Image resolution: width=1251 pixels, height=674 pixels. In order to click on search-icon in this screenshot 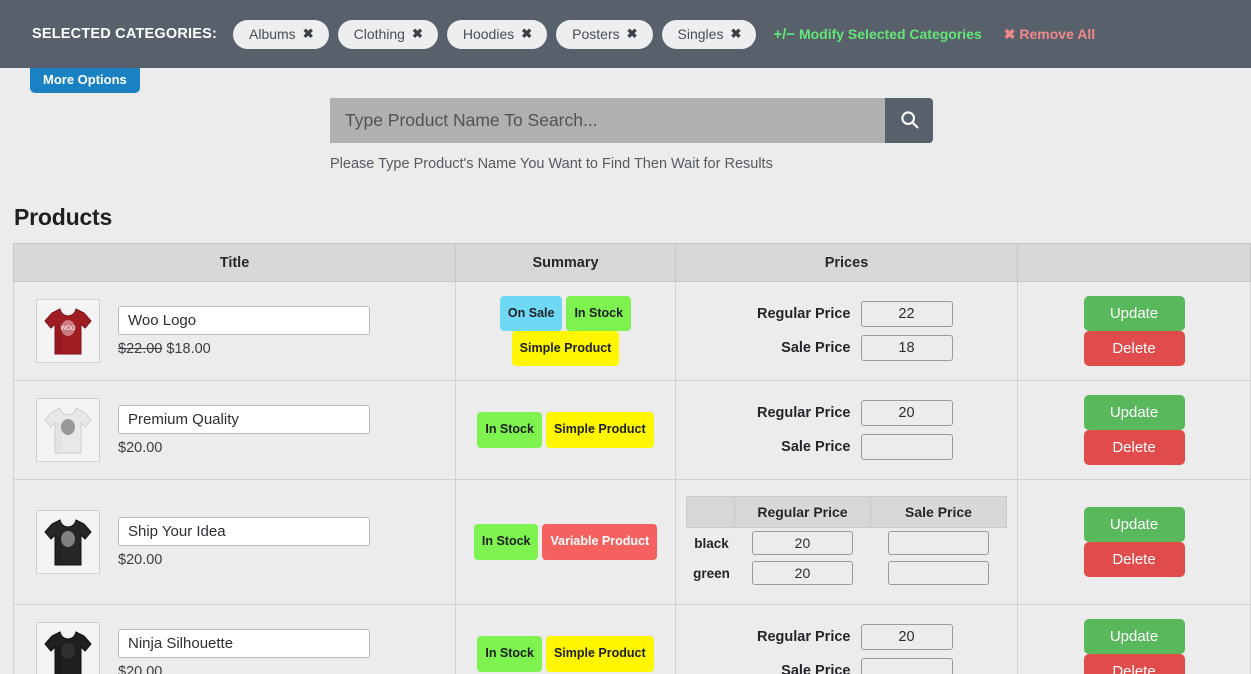, I will do `click(909, 121)`.